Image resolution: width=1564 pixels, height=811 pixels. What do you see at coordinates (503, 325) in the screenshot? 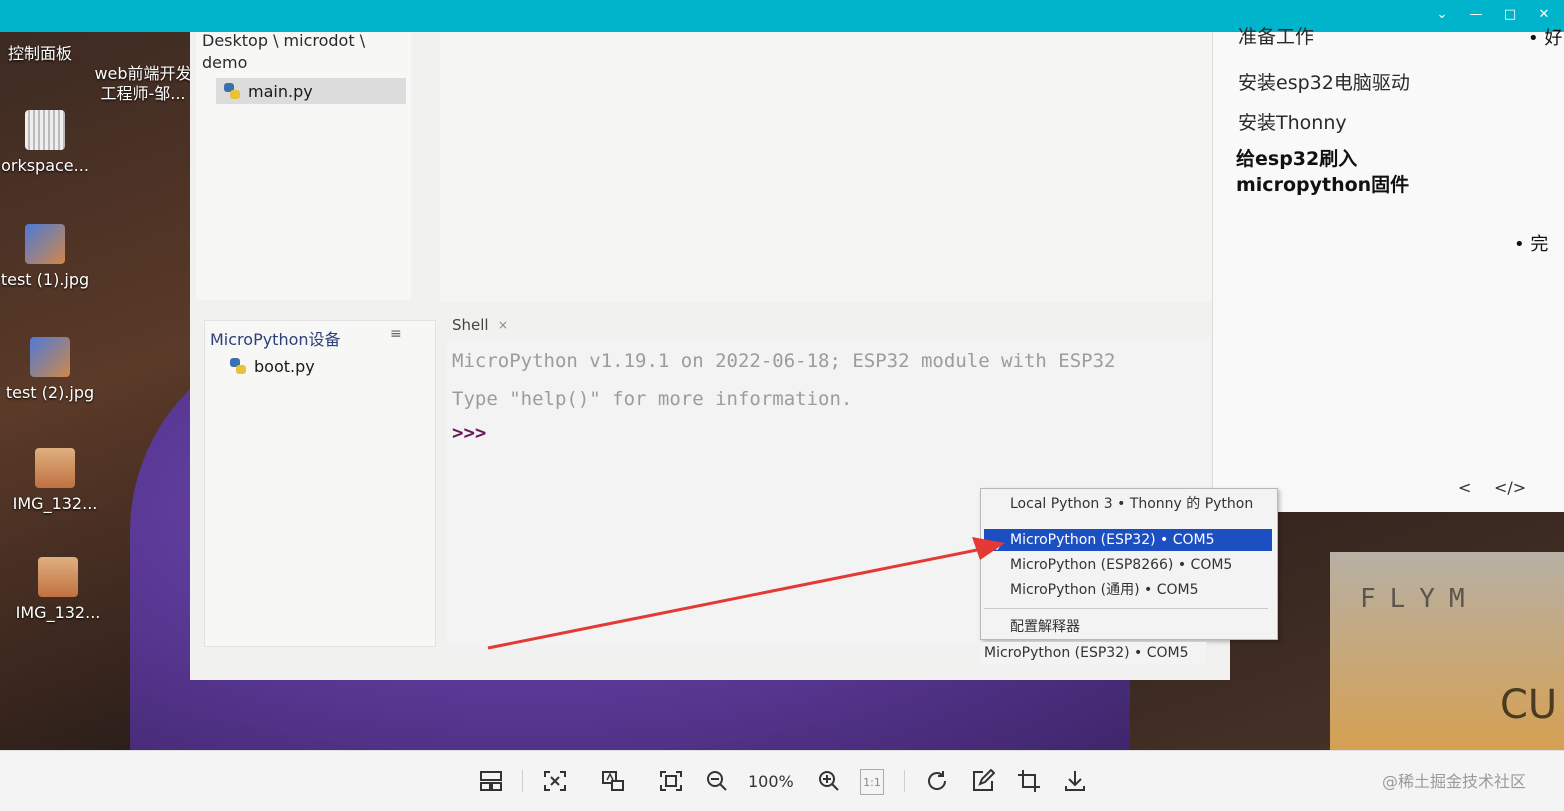
I see `close-icon: ×` at bounding box center [503, 325].